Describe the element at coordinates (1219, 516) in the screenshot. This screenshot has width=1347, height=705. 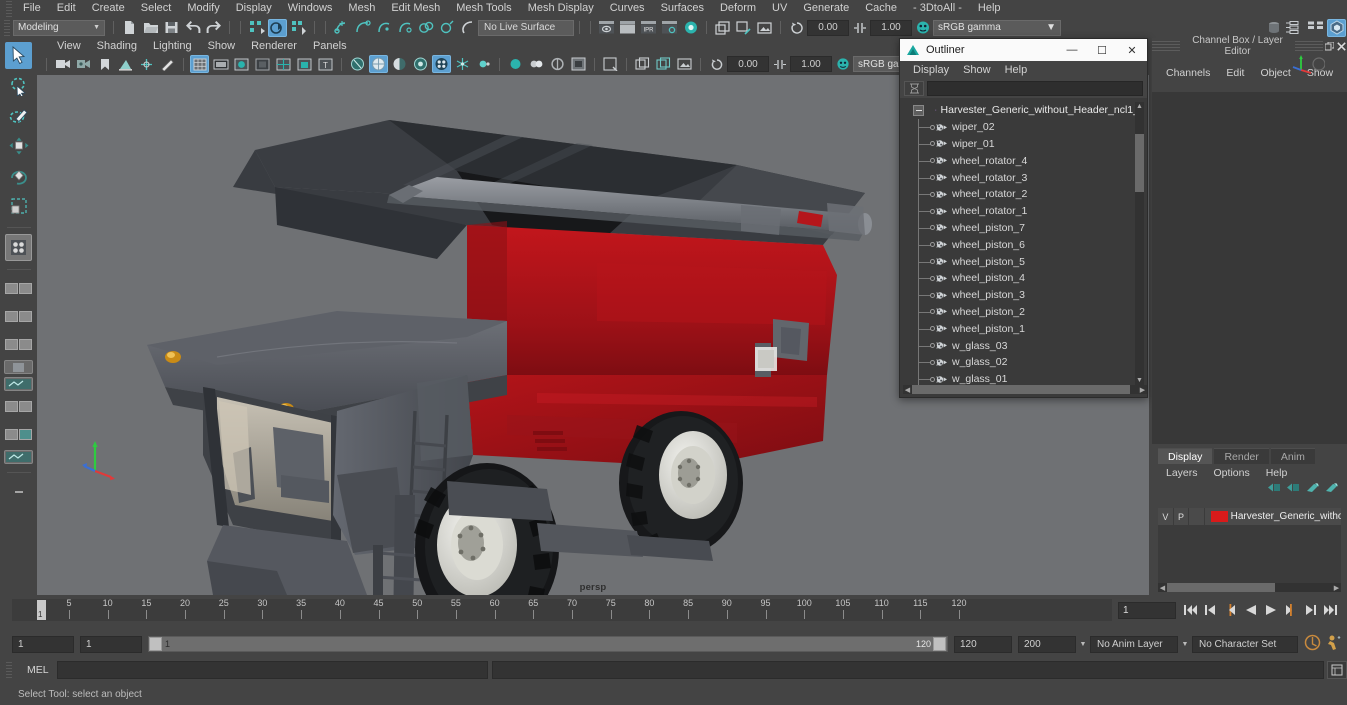
I see `layer-color-swatch` at that location.